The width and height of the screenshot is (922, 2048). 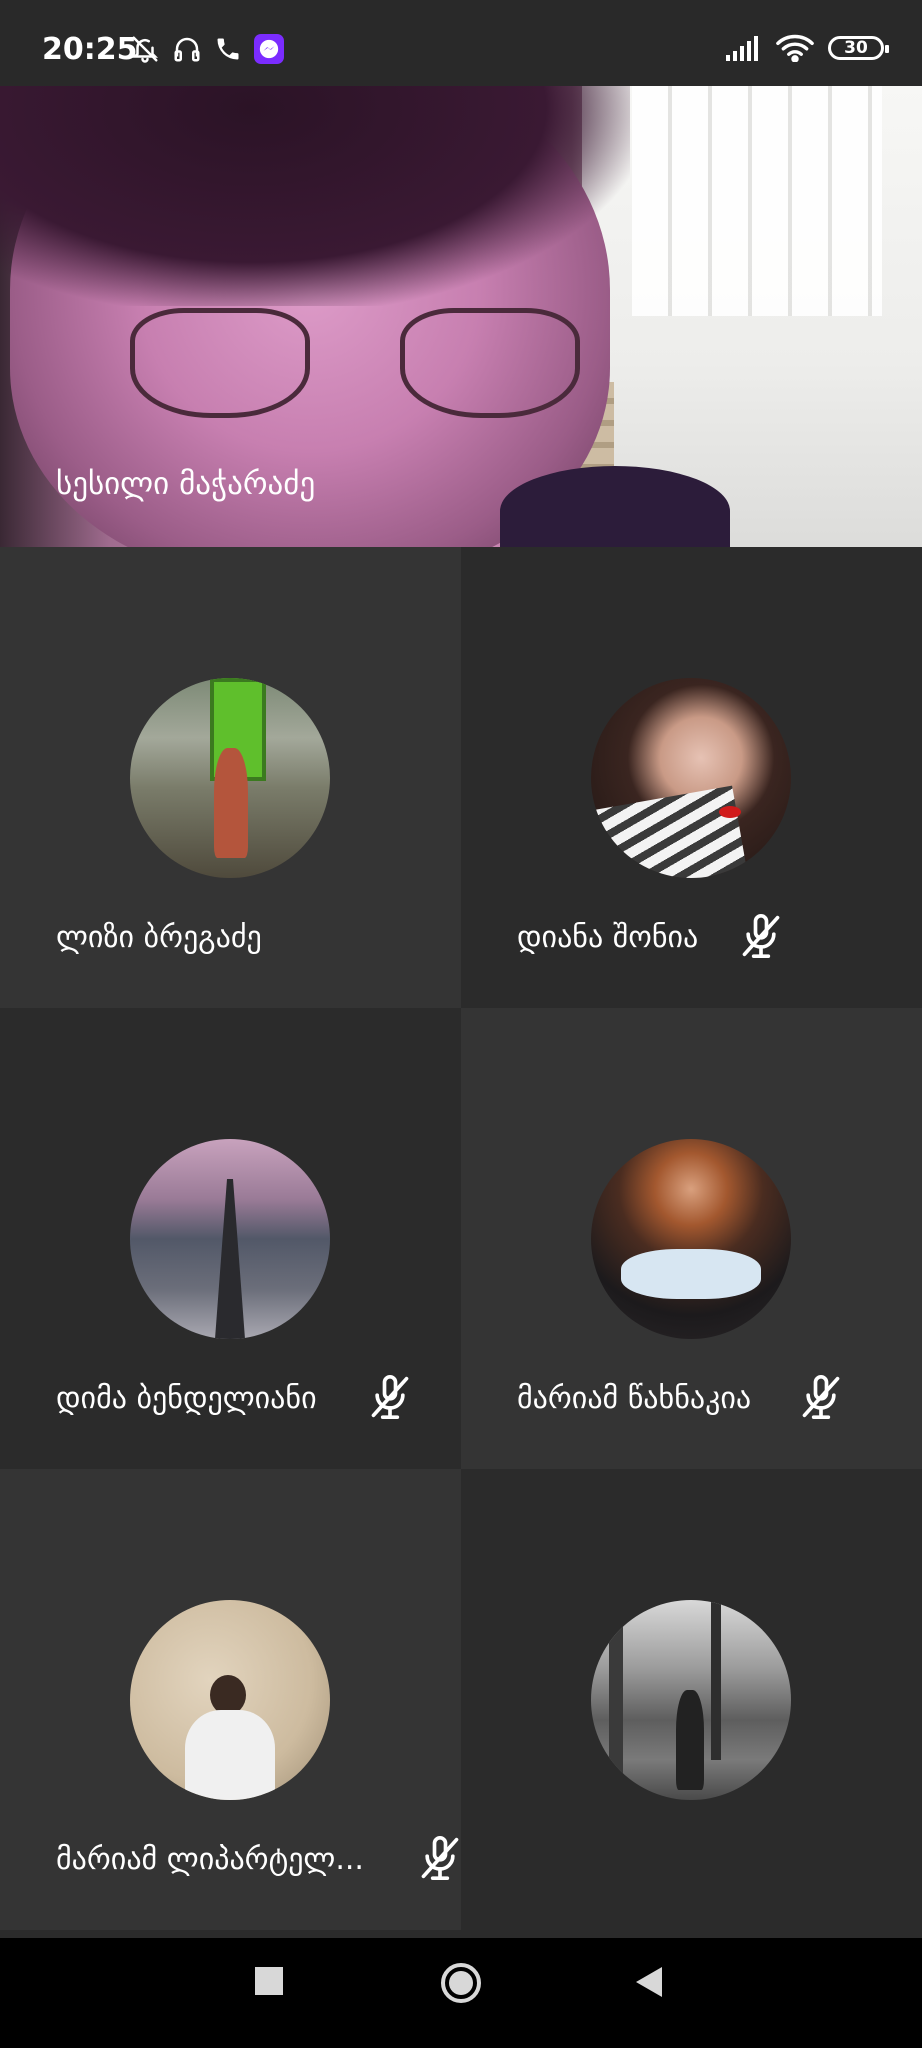 I want to click on main-speaker-name: სესილი მაჭარაძე, so click(x=186, y=484).